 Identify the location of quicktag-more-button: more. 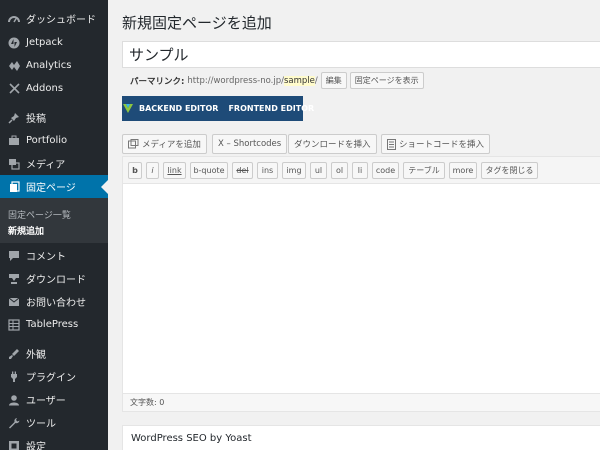
(463, 170).